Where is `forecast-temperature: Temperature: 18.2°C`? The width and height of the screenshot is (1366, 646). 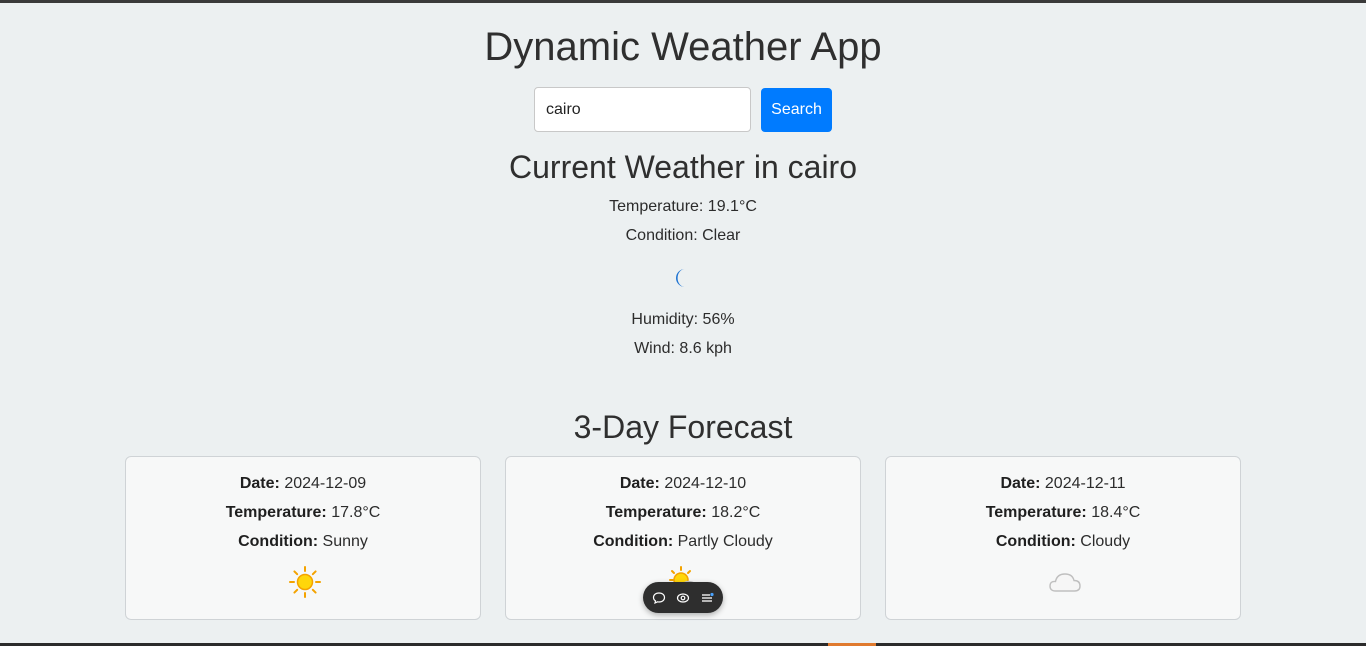
forecast-temperature: Temperature: 18.2°C is located at coordinates (683, 513).